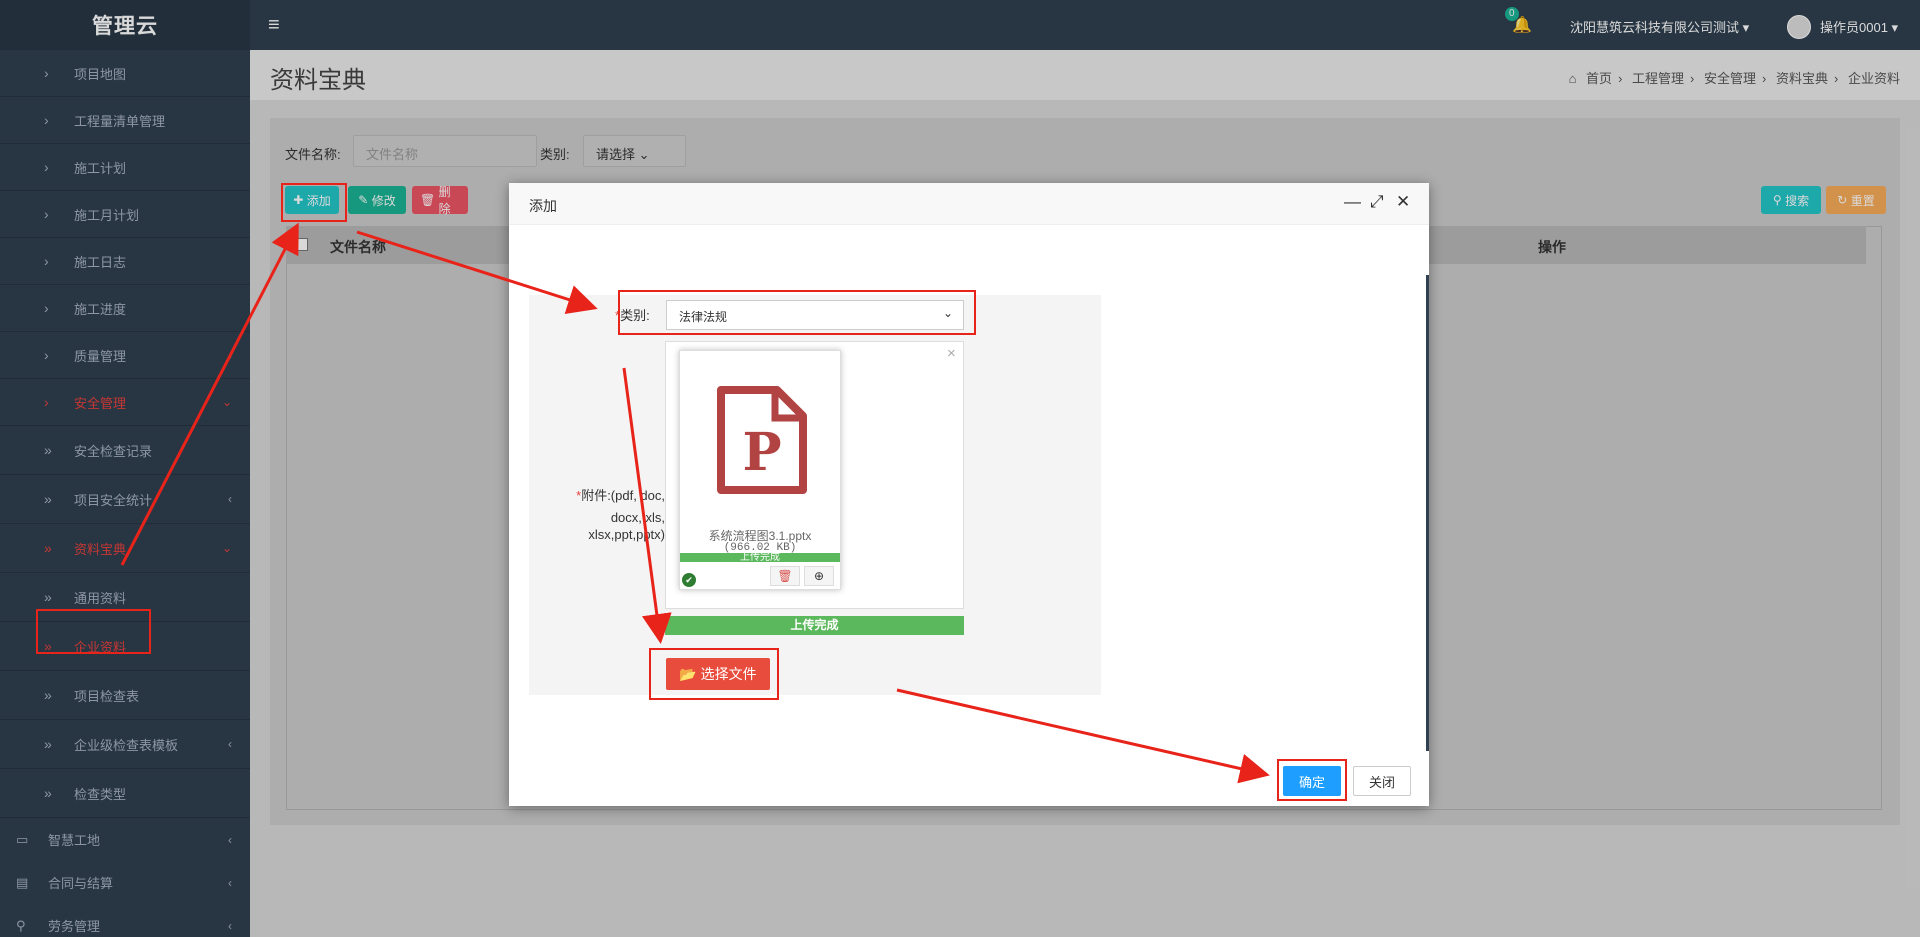  Describe the element at coordinates (93, 631) in the screenshot. I see `highlight-enterprise-data` at that location.